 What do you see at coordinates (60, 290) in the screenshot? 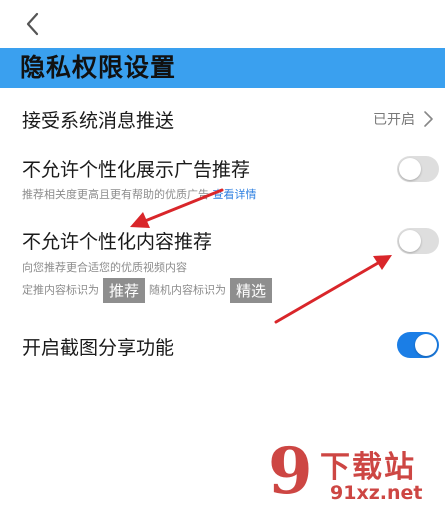
I see `tag-desc-prefix: 定推内容标识为` at bounding box center [60, 290].